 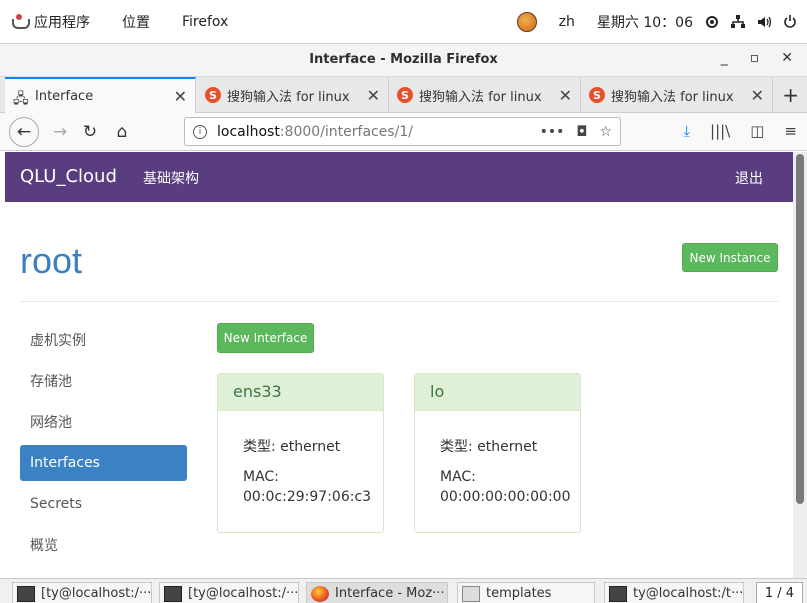 What do you see at coordinates (51, 260) in the screenshot?
I see `page-title: root` at bounding box center [51, 260].